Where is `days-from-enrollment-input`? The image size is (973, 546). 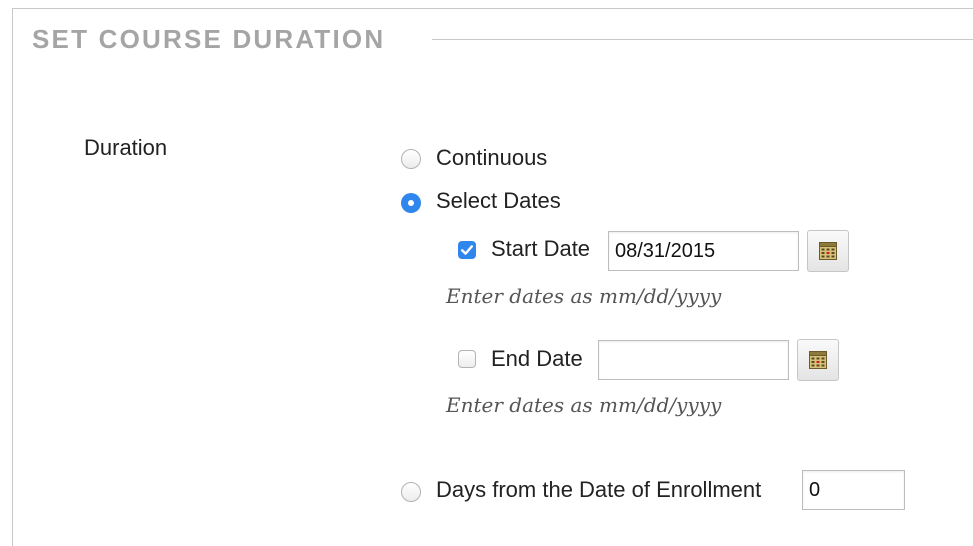 days-from-enrollment-input is located at coordinates (853, 490).